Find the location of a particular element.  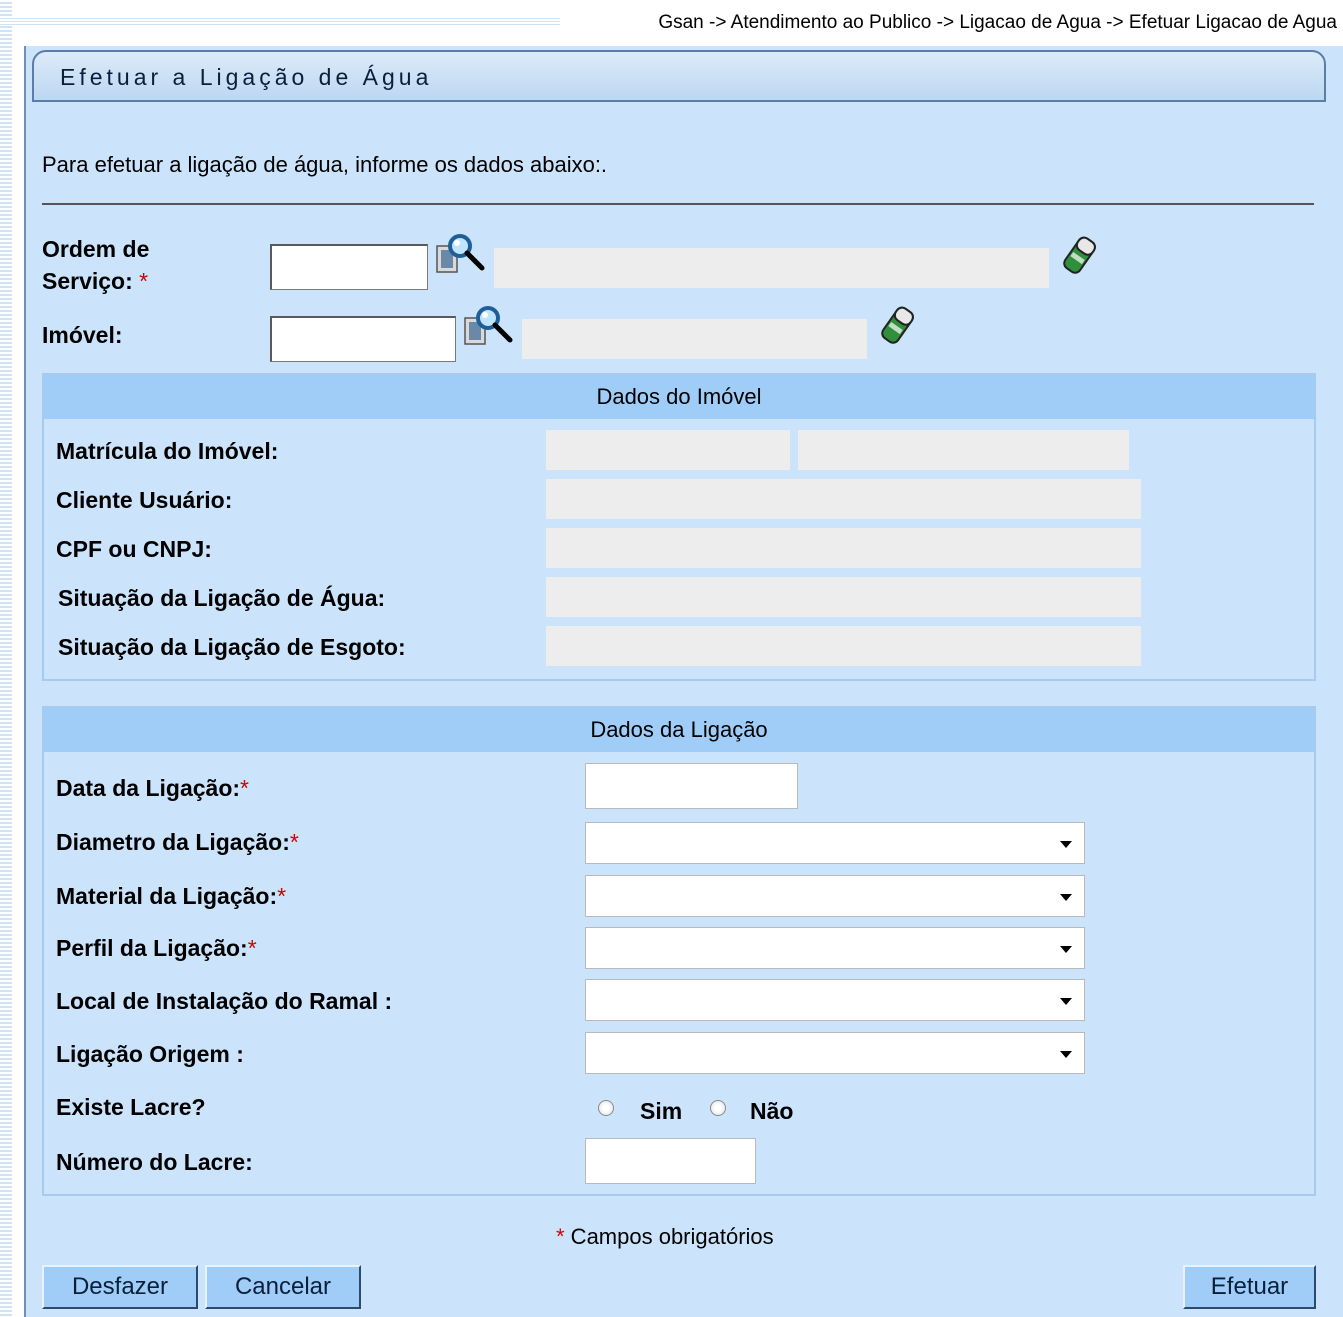

divider is located at coordinates (678, 204).